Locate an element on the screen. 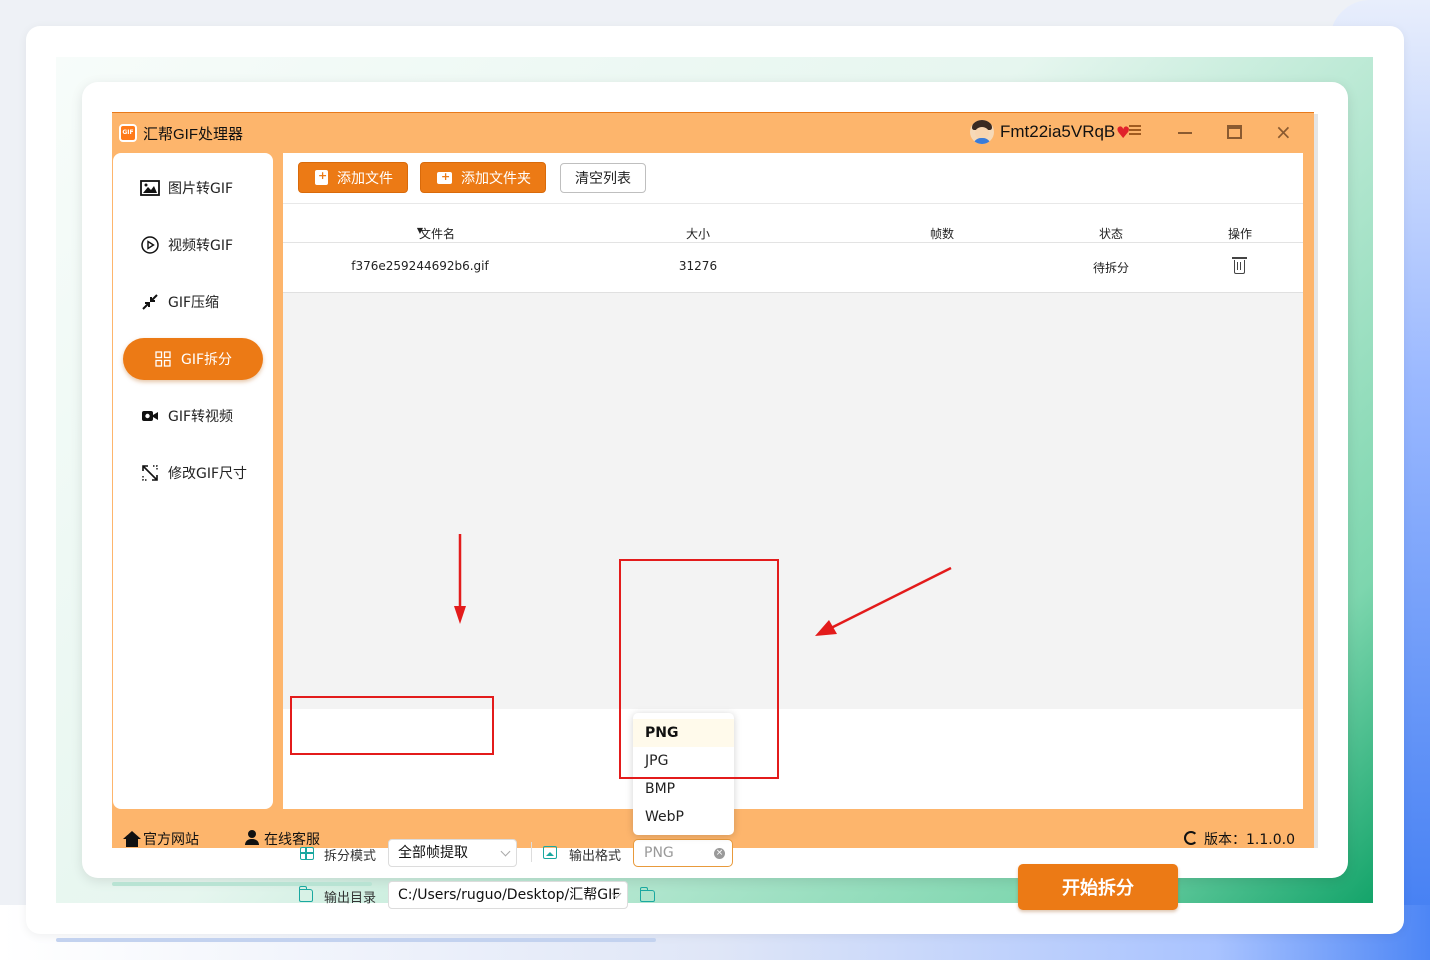 Image resolution: width=1430 pixels, height=960 pixels. cell-filename: f376e259244692b6.gif is located at coordinates (420, 266).